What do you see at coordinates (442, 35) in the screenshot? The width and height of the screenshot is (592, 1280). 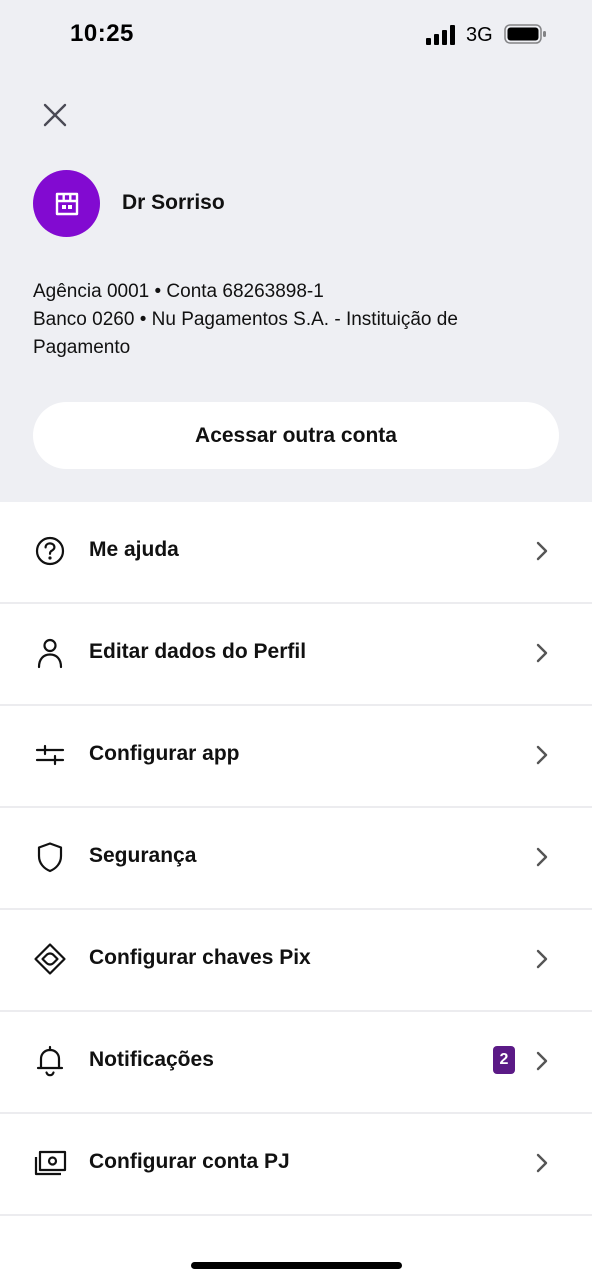 I see `cellular-signal-icon` at bounding box center [442, 35].